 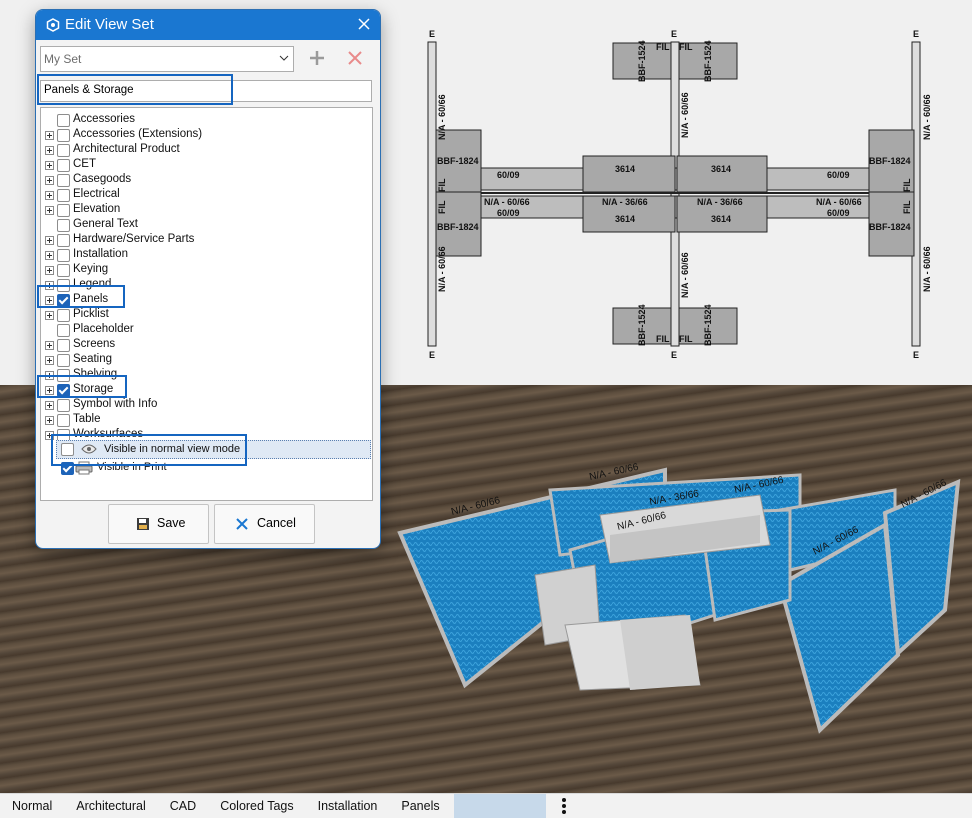 What do you see at coordinates (126, 149) in the screenshot?
I see `tree-item-label: Architectural Product` at bounding box center [126, 149].